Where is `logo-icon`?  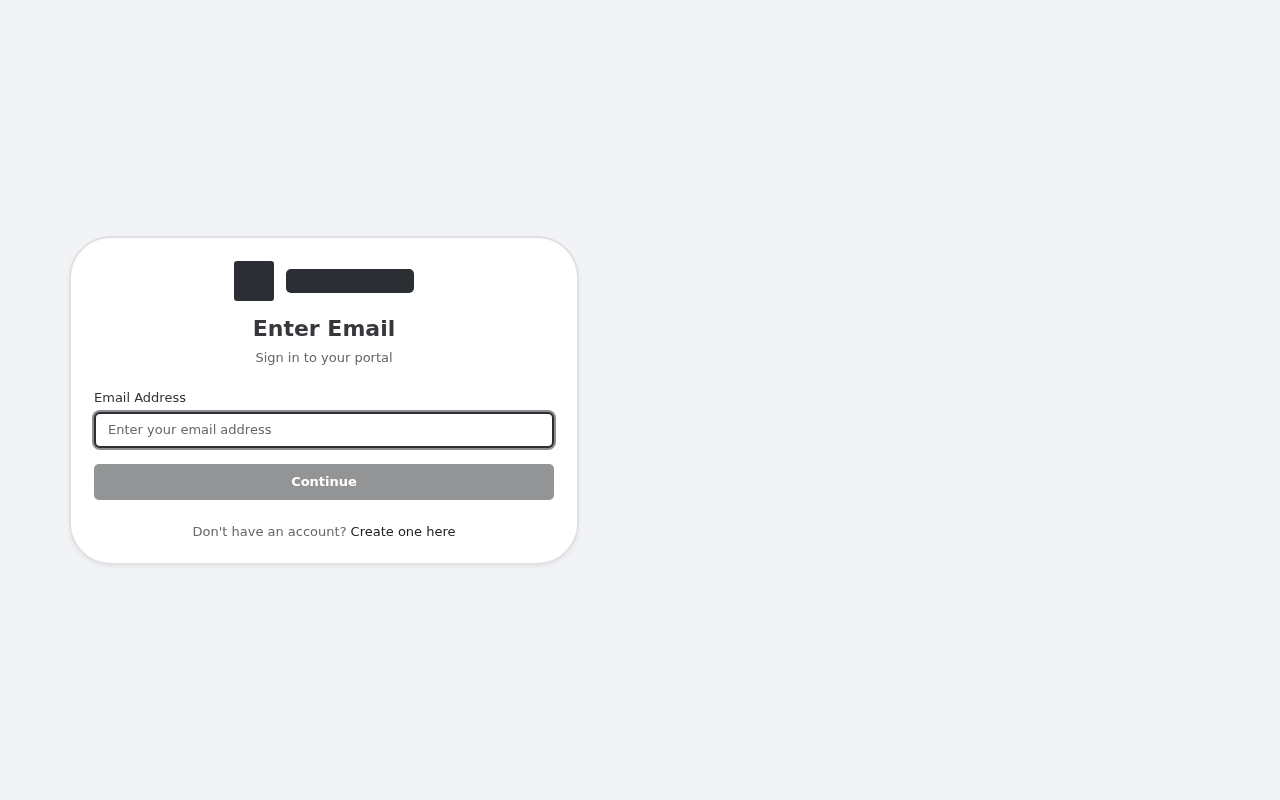
logo-icon is located at coordinates (254, 280).